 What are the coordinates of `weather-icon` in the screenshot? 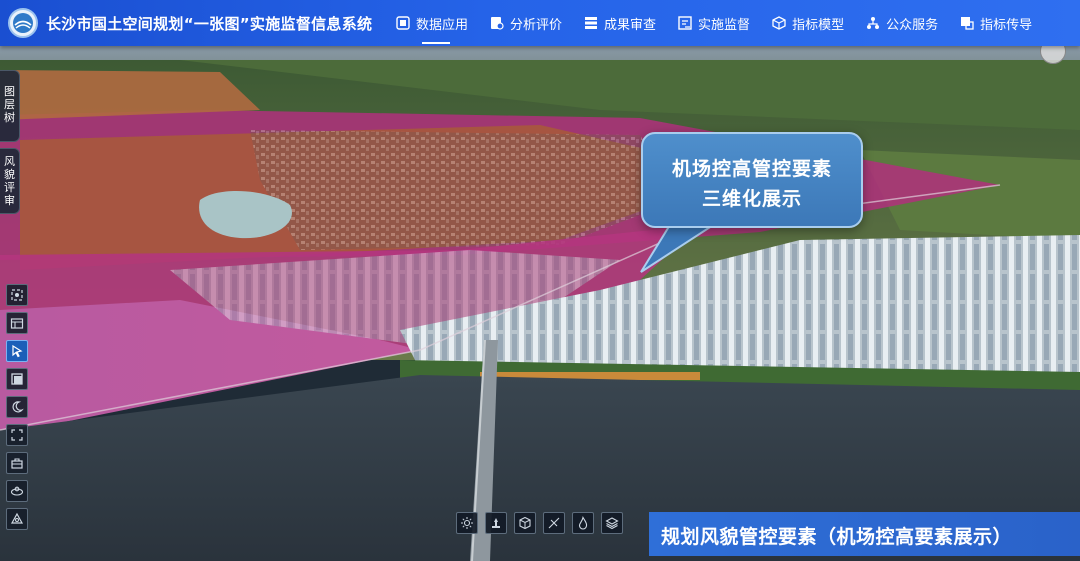 It's located at (496, 523).